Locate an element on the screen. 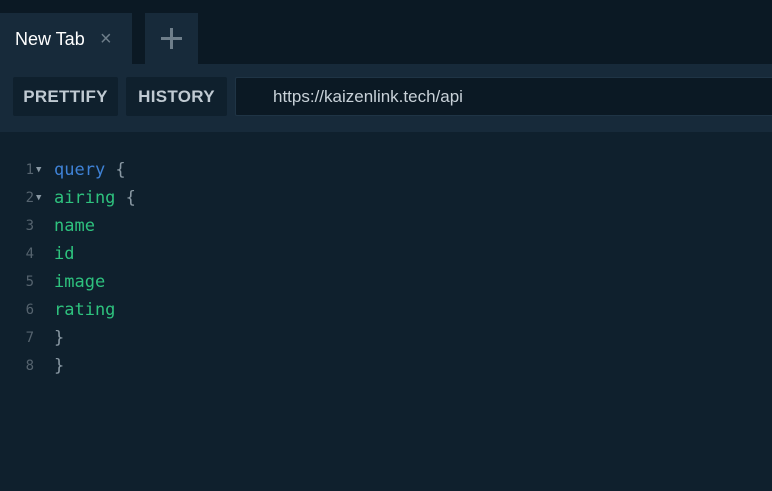 The image size is (772, 491). code-text: rating is located at coordinates (84, 310).